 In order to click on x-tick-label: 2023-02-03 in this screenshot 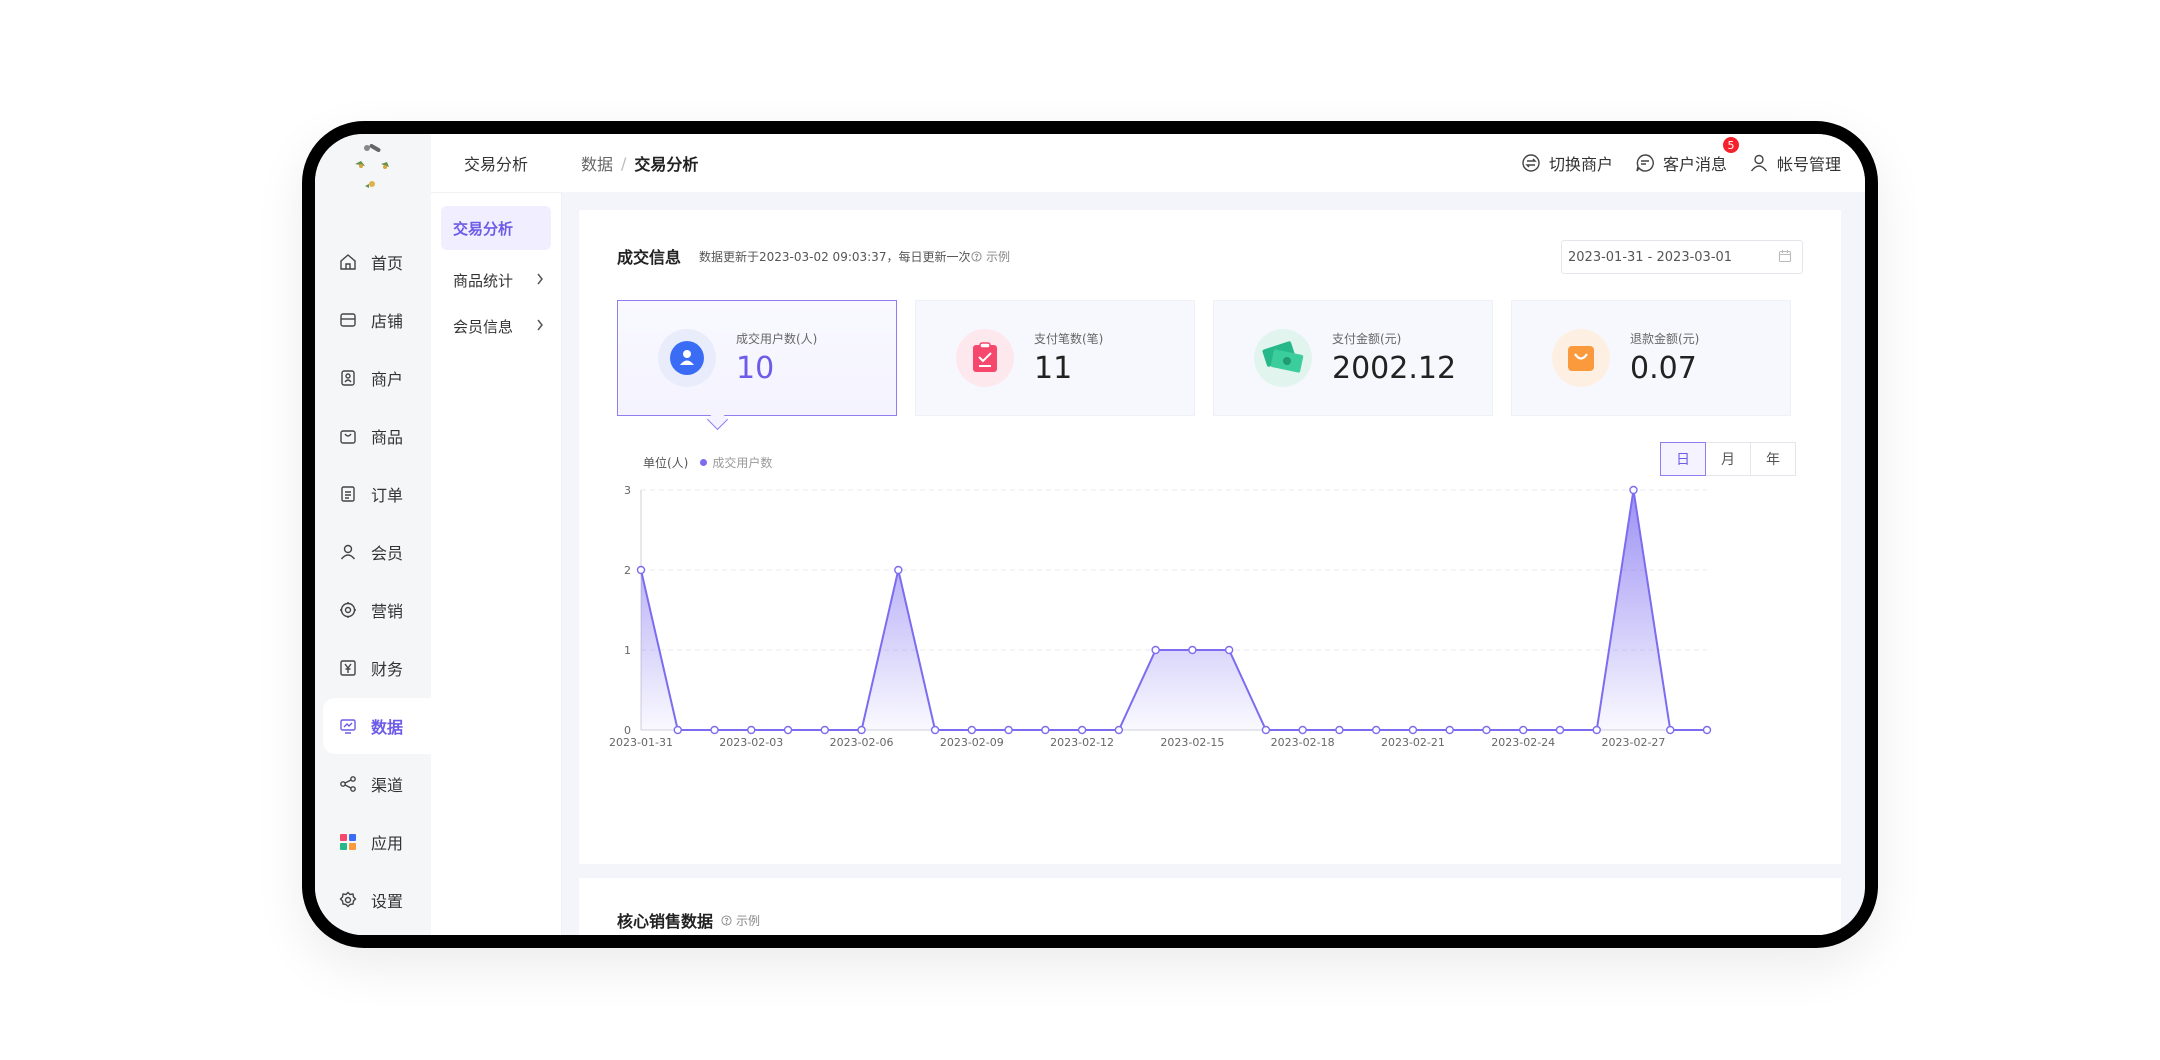, I will do `click(751, 742)`.